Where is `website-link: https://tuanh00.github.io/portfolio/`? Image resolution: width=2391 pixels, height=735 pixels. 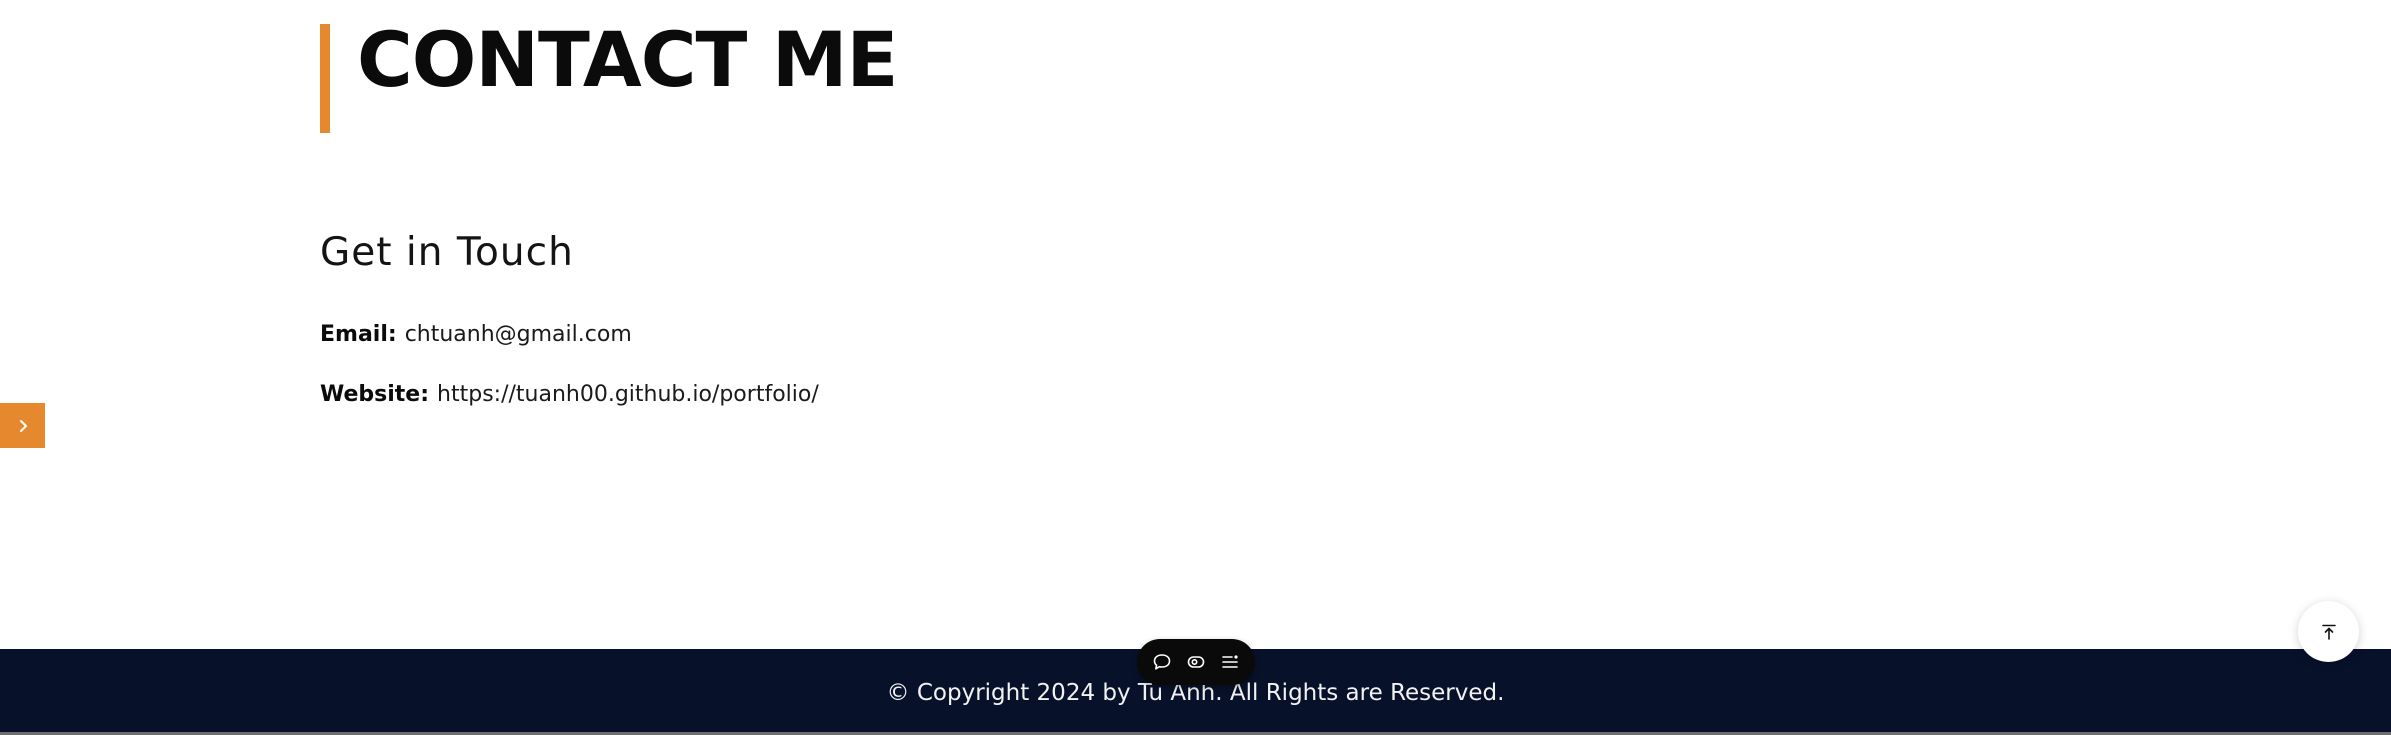
website-link: https://tuanh00.github.io/portfolio/ is located at coordinates (628, 394).